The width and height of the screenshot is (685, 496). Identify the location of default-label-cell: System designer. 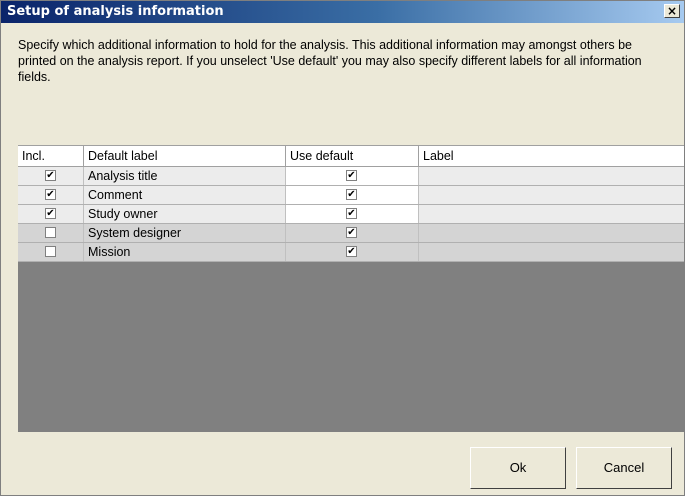
(185, 233).